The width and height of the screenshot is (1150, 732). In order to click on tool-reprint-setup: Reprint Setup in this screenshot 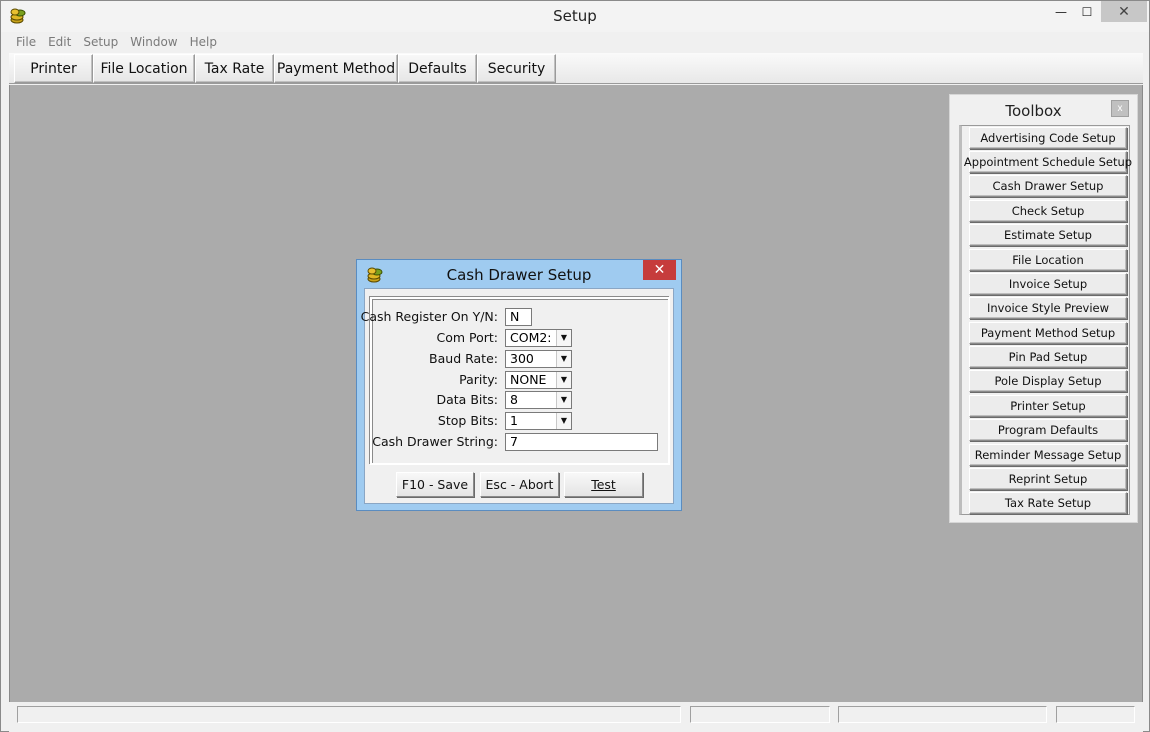, I will do `click(1048, 479)`.